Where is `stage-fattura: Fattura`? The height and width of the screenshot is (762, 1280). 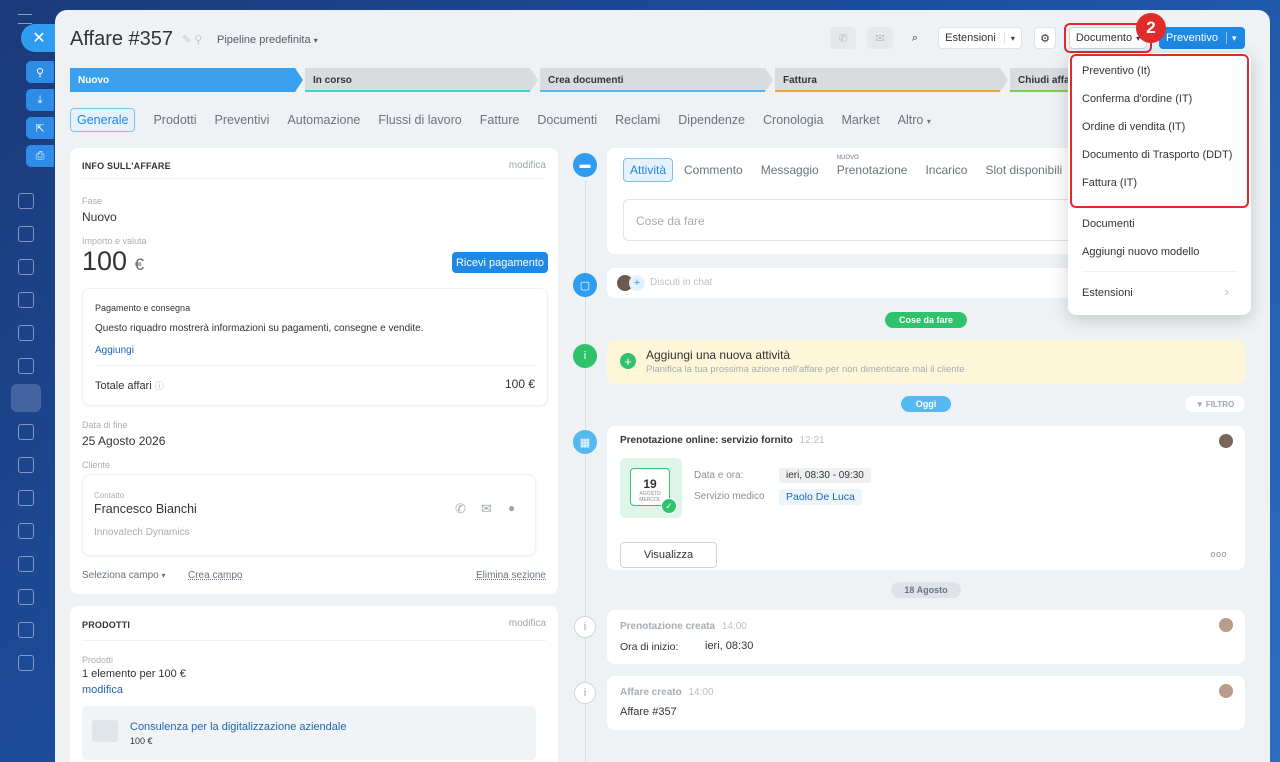
stage-fattura: Fattura is located at coordinates (891, 80).